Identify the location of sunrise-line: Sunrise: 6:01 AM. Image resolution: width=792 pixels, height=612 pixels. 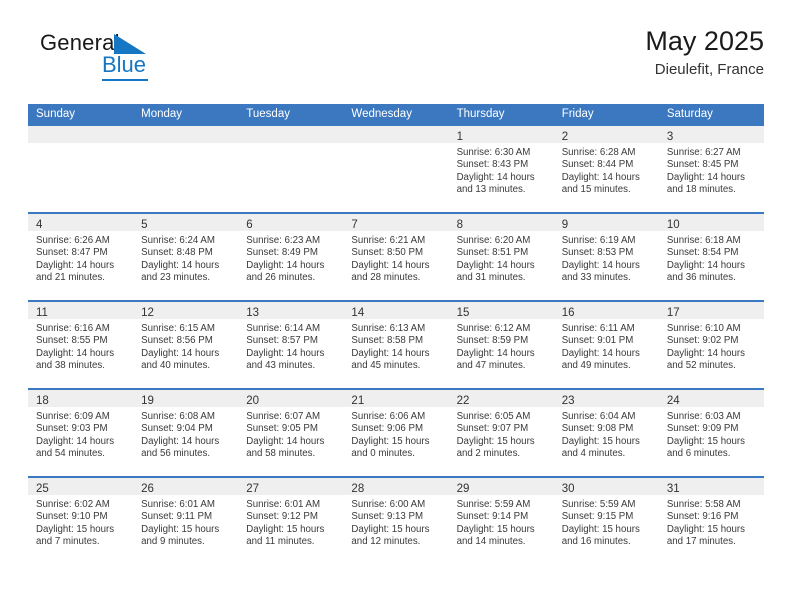
(178, 504).